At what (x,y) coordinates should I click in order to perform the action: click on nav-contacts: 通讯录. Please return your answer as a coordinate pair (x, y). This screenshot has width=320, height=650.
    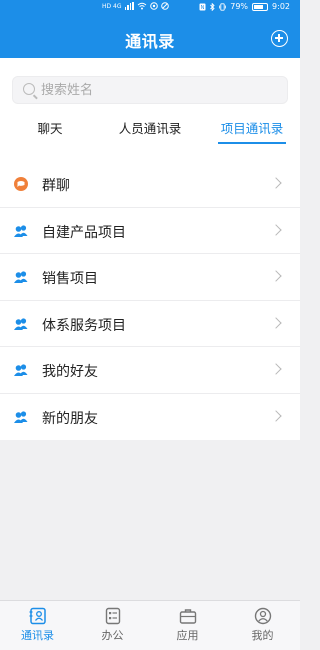
    Looking at the image, I should click on (37, 627).